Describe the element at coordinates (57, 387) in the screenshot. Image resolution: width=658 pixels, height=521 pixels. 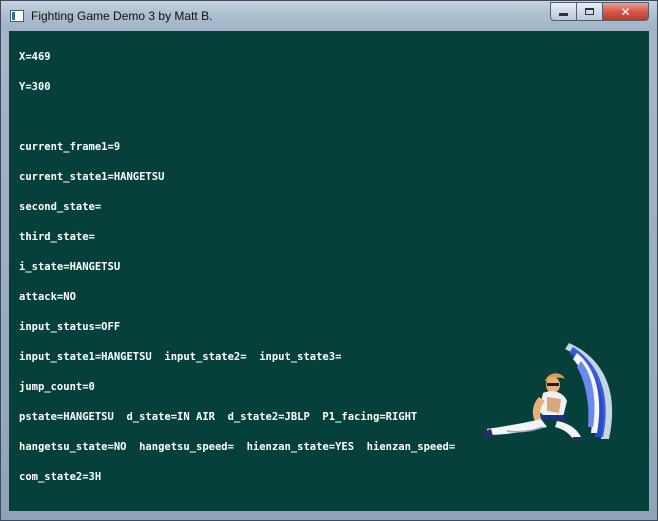
I see `debug-jump-count: jump_count=0` at that location.